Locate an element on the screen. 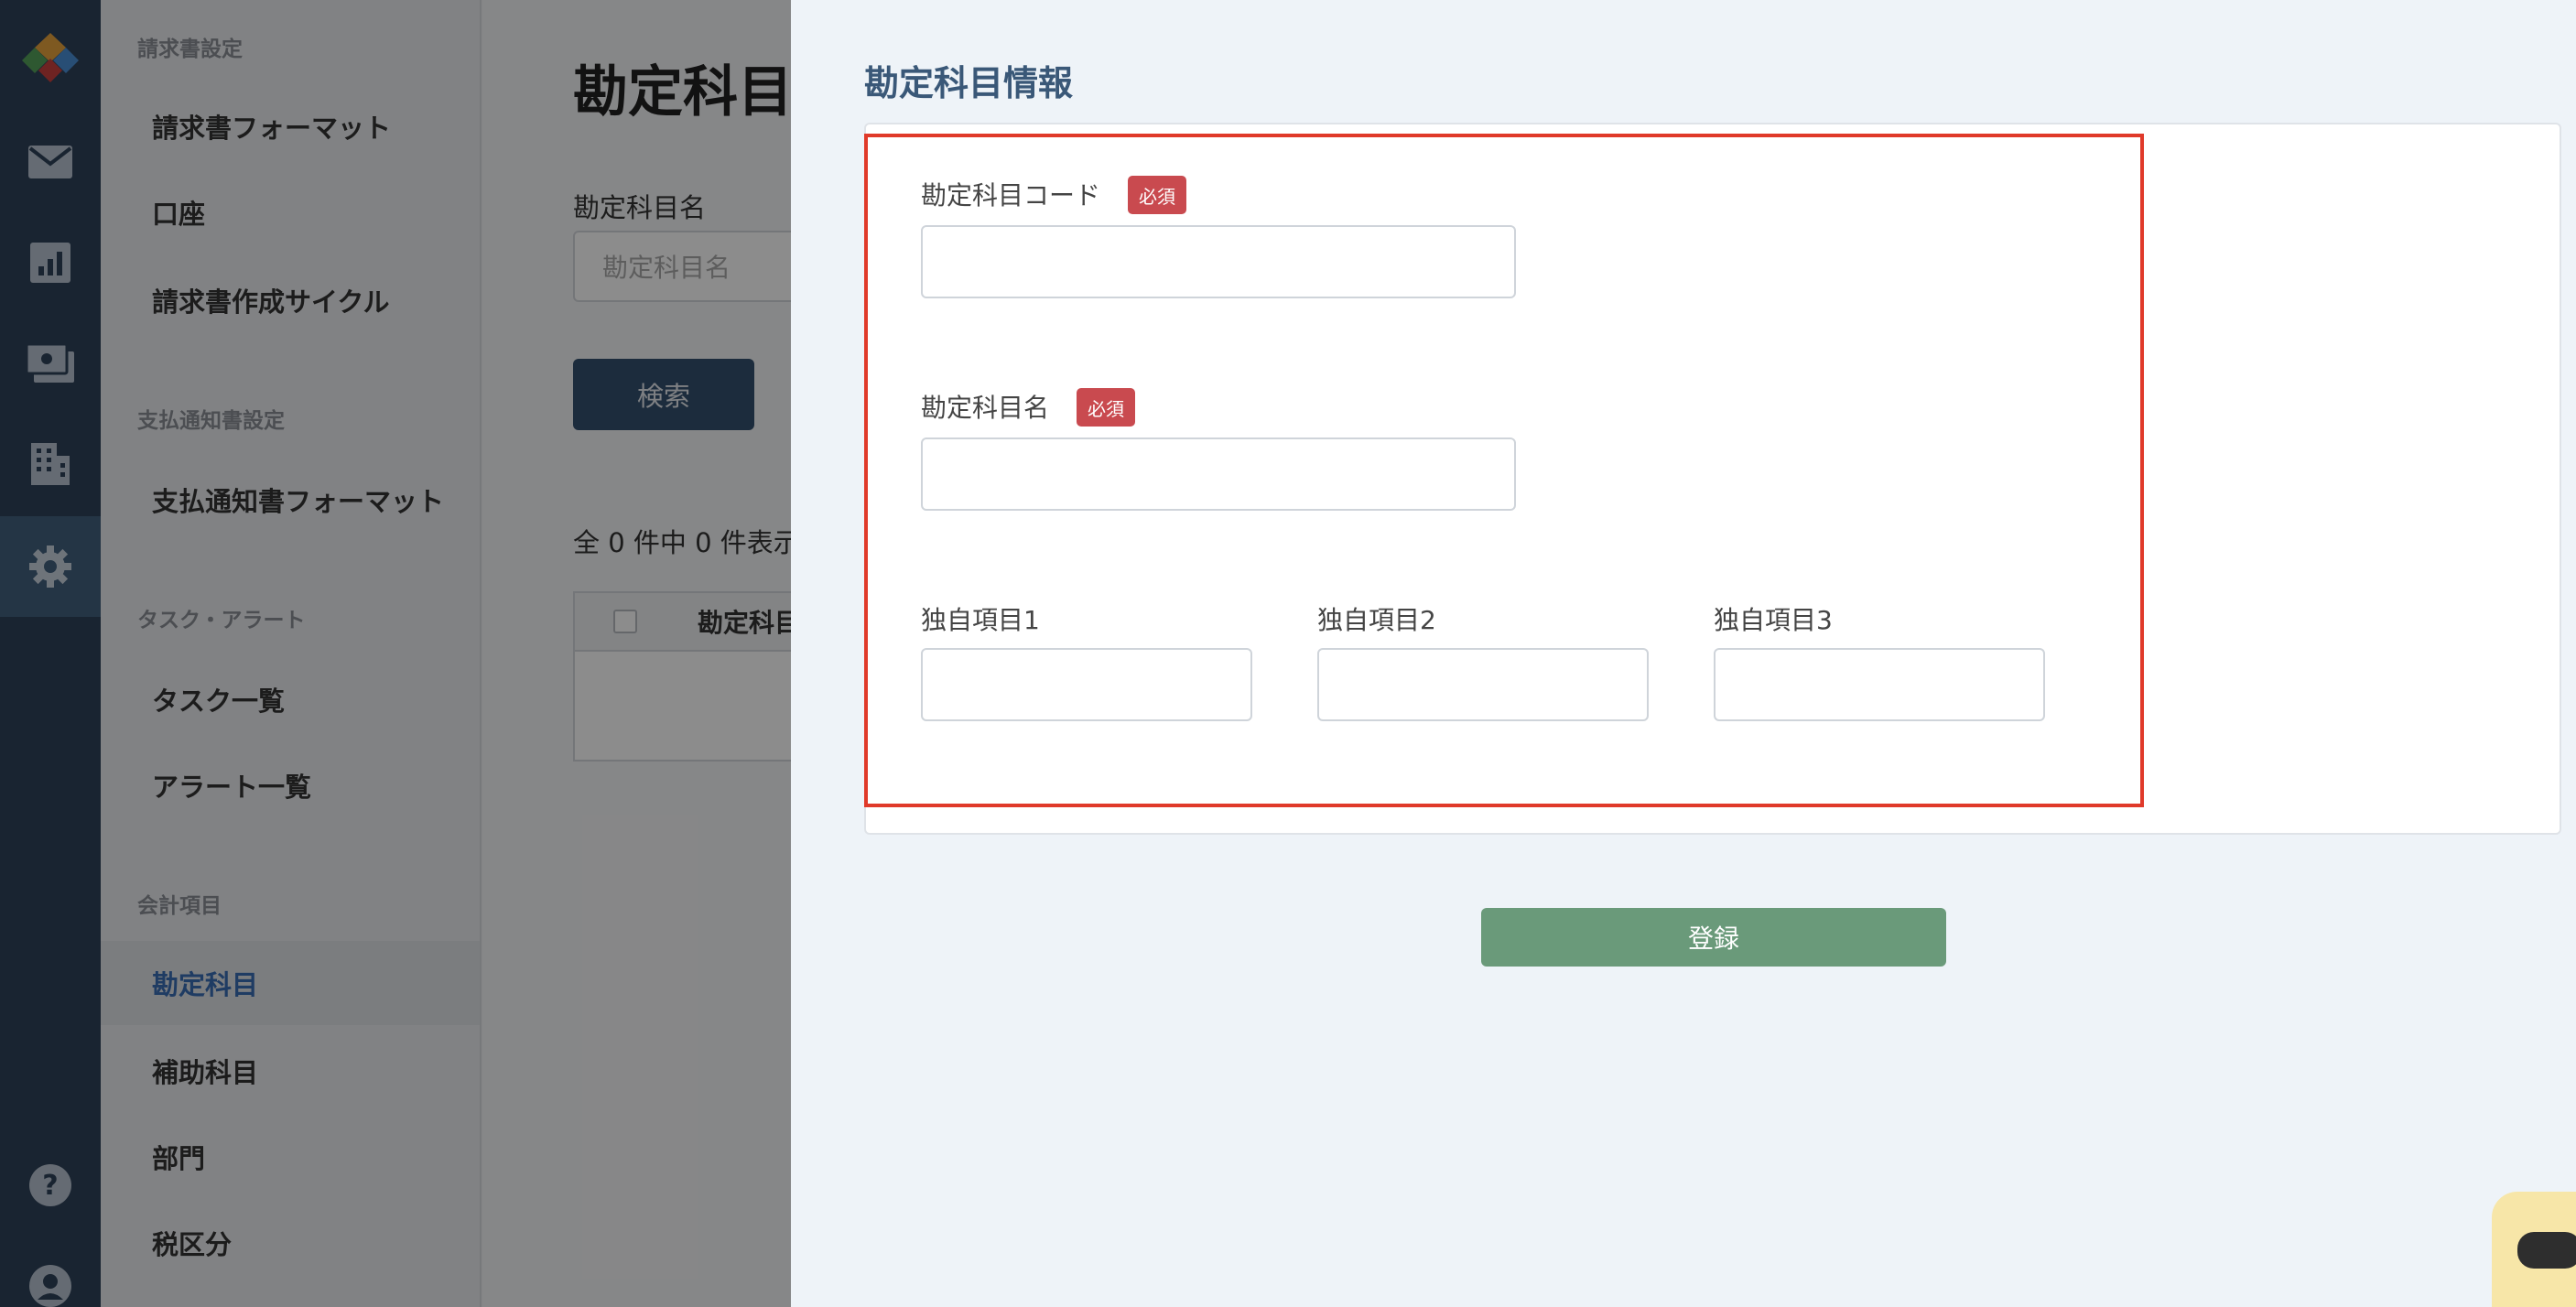  custom2-input is located at coordinates (1483, 684).